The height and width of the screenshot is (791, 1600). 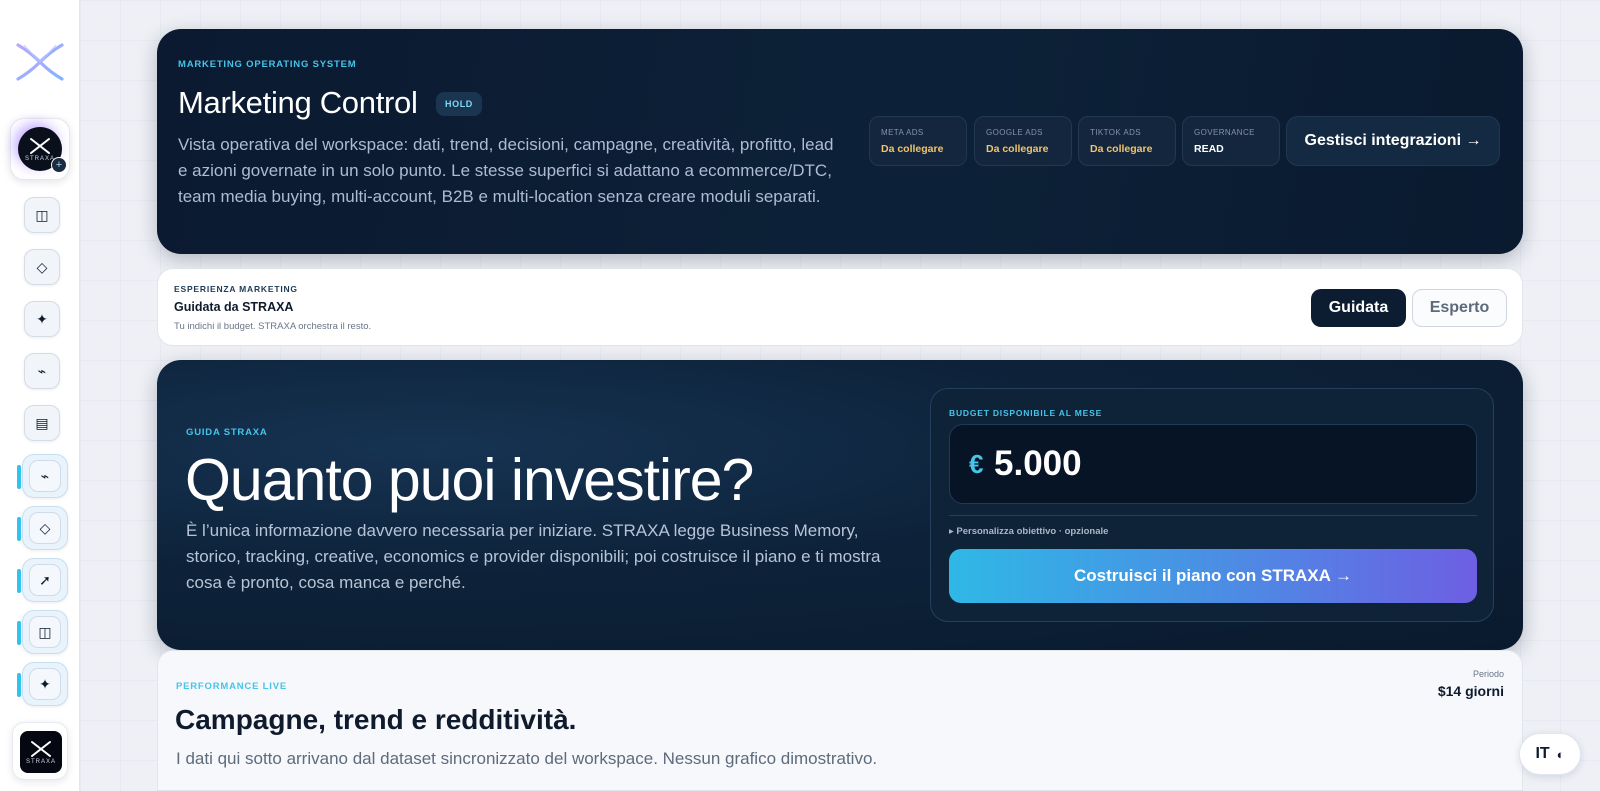 What do you see at coordinates (1488, 674) in the screenshot?
I see `period-label: Periodo` at bounding box center [1488, 674].